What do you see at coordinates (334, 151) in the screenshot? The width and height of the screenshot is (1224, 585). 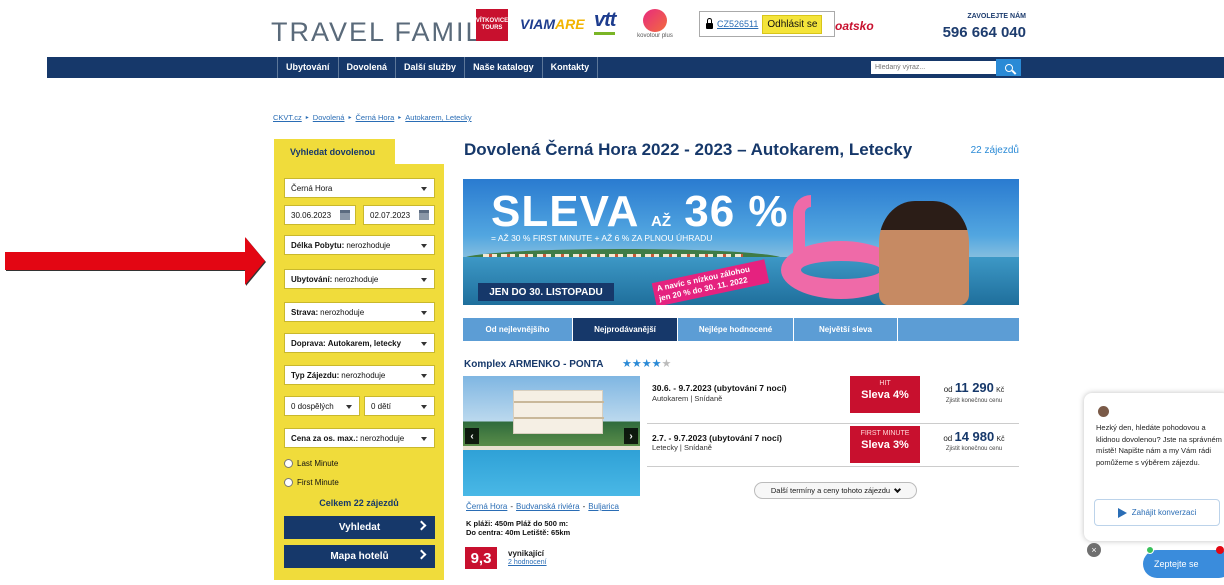 I see `search-tab: Vyhledat dovolenou` at bounding box center [334, 151].